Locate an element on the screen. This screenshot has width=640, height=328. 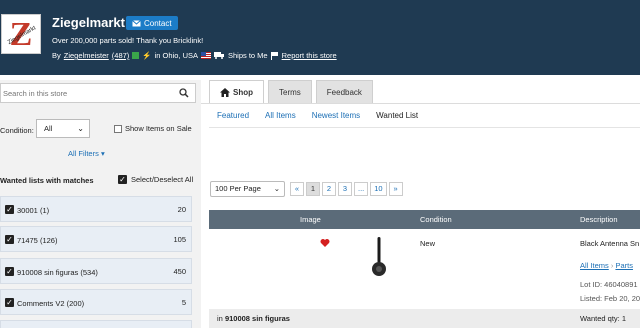
show-sale-toggle: Show Items on Sale is located at coordinates (153, 128).